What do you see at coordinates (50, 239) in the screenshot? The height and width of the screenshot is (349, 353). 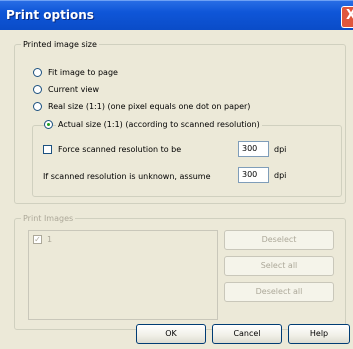 I see `image-item-label: 1` at bounding box center [50, 239].